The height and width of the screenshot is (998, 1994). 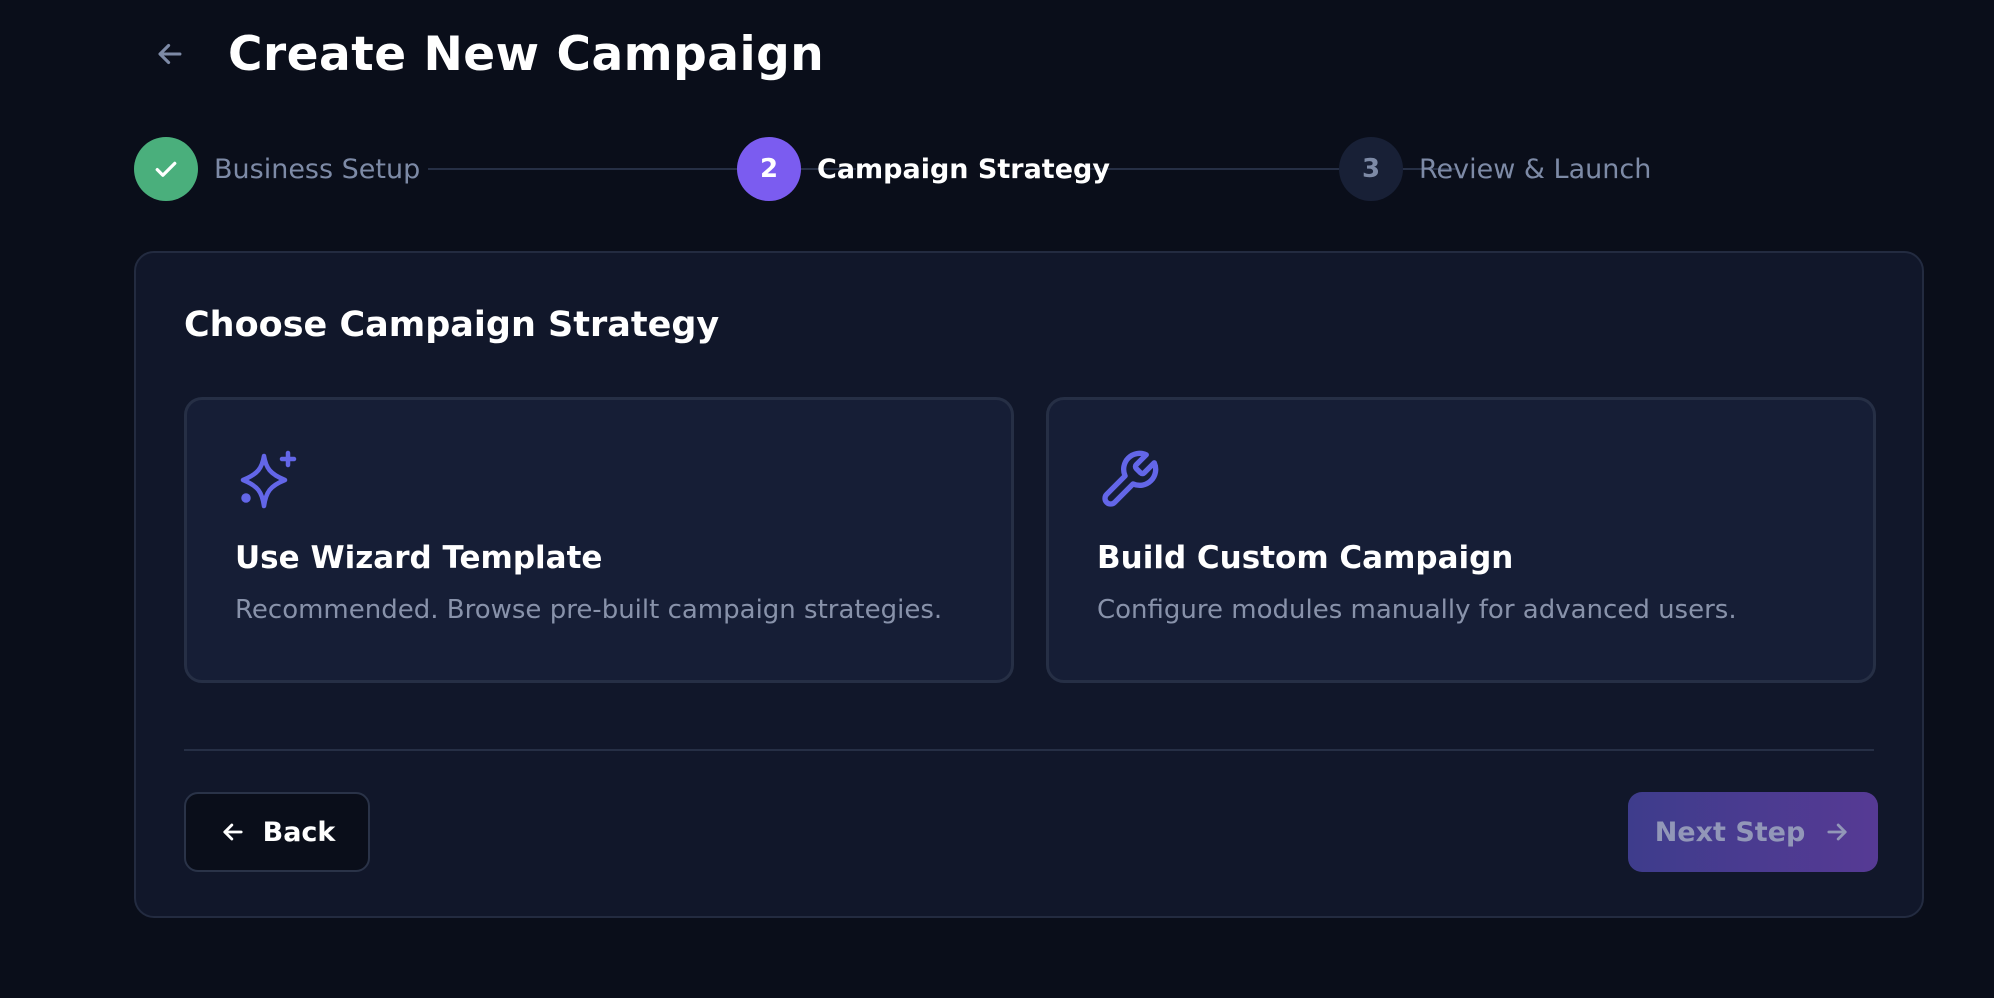 I want to click on arrow-right-icon, so click(x=1837, y=832).